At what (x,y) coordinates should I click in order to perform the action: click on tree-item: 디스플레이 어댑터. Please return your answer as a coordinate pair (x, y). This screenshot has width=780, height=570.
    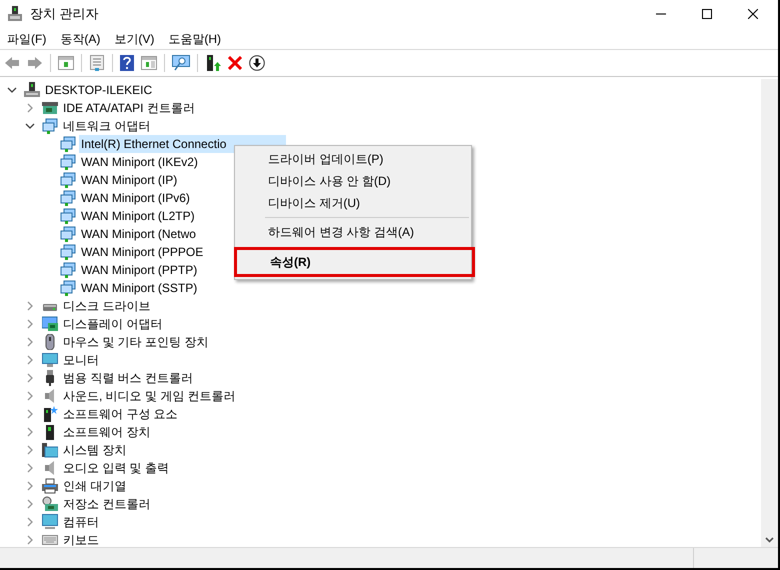
    Looking at the image, I should click on (112, 324).